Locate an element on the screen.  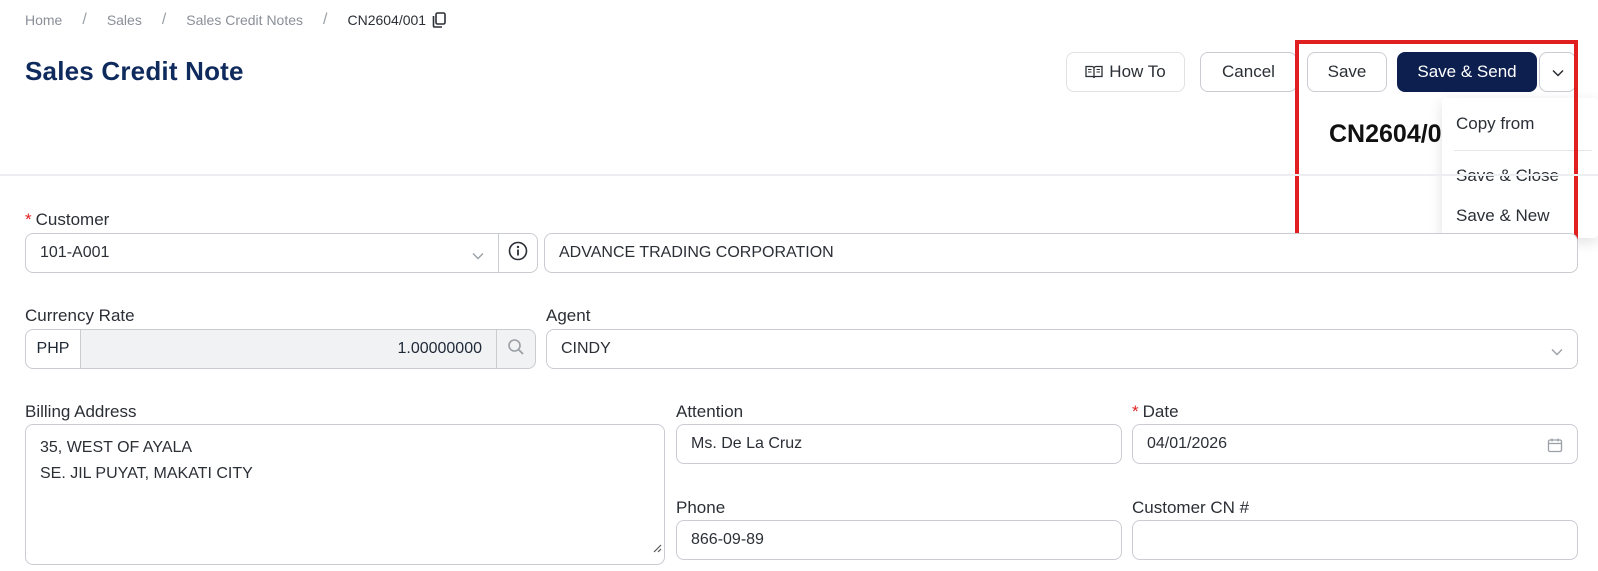
customer-name-value: ADVANCE TRADING CORPORATION is located at coordinates (696, 252).